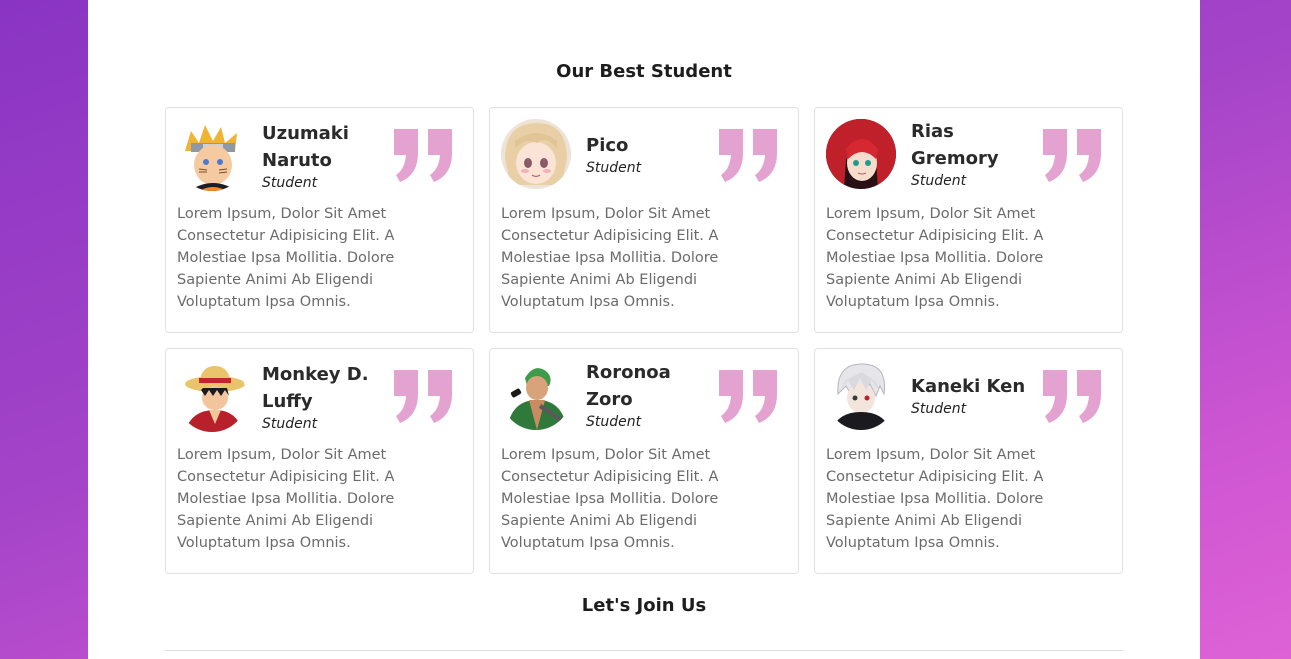 The height and width of the screenshot is (659, 1291). I want to click on card-header: Roronoa Zoro Student, so click(644, 395).